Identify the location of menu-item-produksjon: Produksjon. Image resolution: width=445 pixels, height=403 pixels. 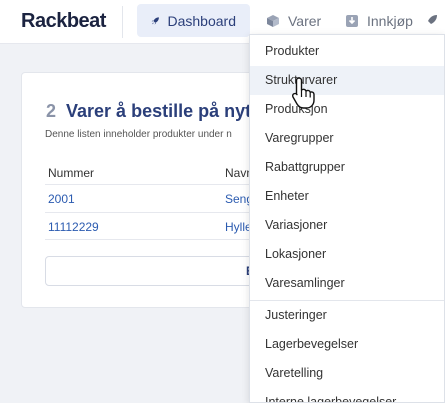
(347, 109).